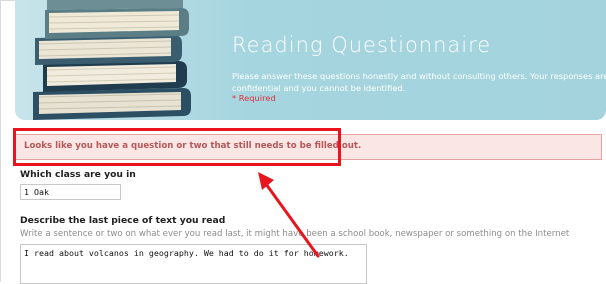 This screenshot has height=284, width=606. I want to click on required-note: * Required, so click(254, 98).